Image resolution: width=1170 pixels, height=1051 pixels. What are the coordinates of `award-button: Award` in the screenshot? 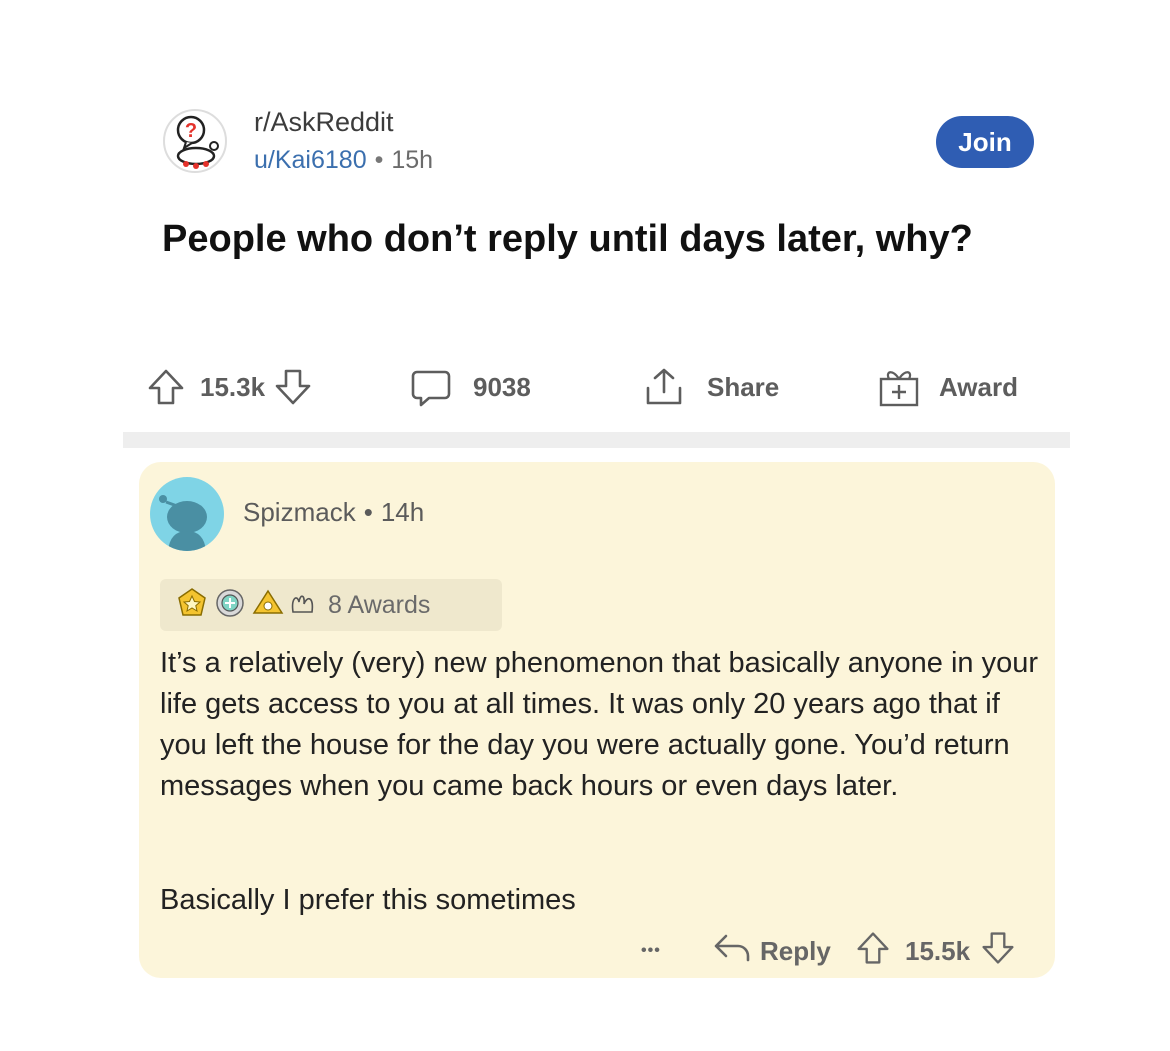 It's located at (947, 387).